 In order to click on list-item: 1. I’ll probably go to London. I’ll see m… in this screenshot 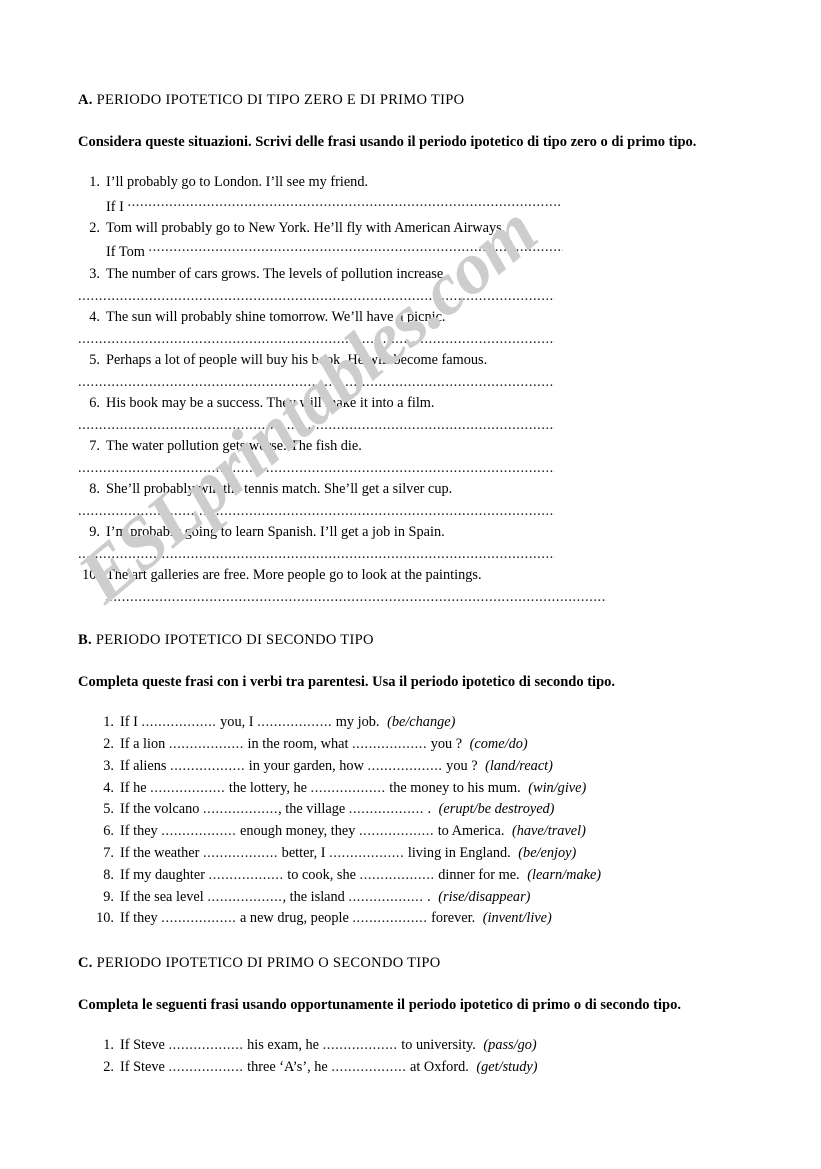, I will do `click(418, 194)`.